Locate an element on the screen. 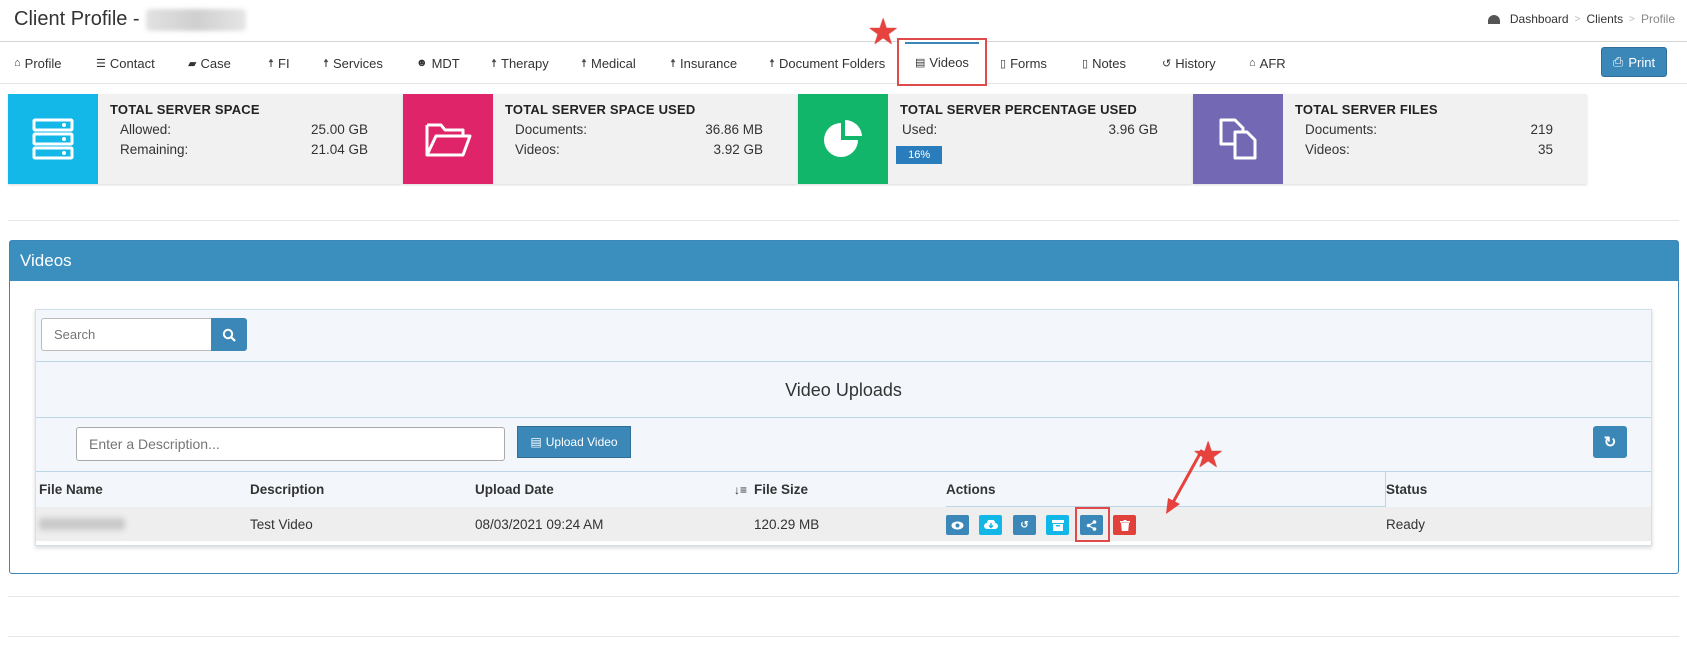  share-highlight-box is located at coordinates (1092, 524).